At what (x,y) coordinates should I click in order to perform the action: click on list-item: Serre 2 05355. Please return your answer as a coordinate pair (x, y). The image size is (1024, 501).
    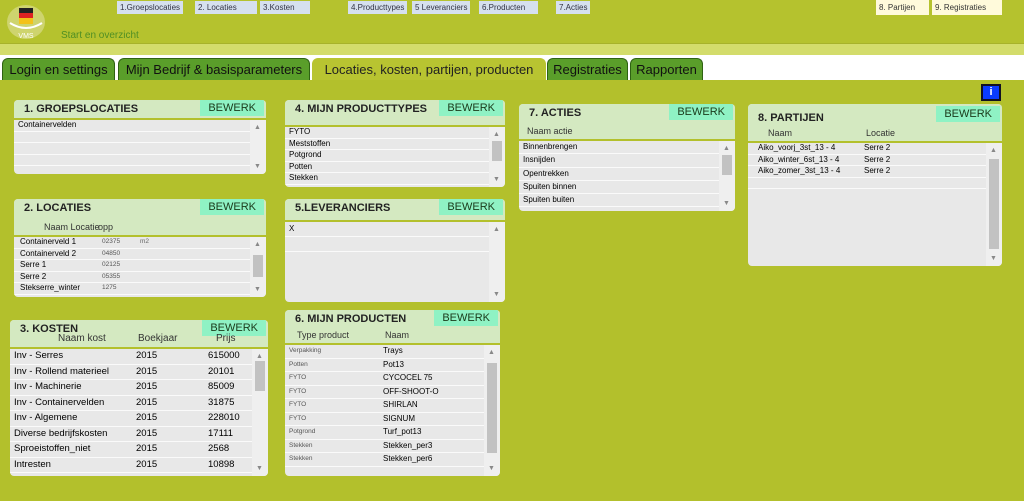
    Looking at the image, I should click on (132, 277).